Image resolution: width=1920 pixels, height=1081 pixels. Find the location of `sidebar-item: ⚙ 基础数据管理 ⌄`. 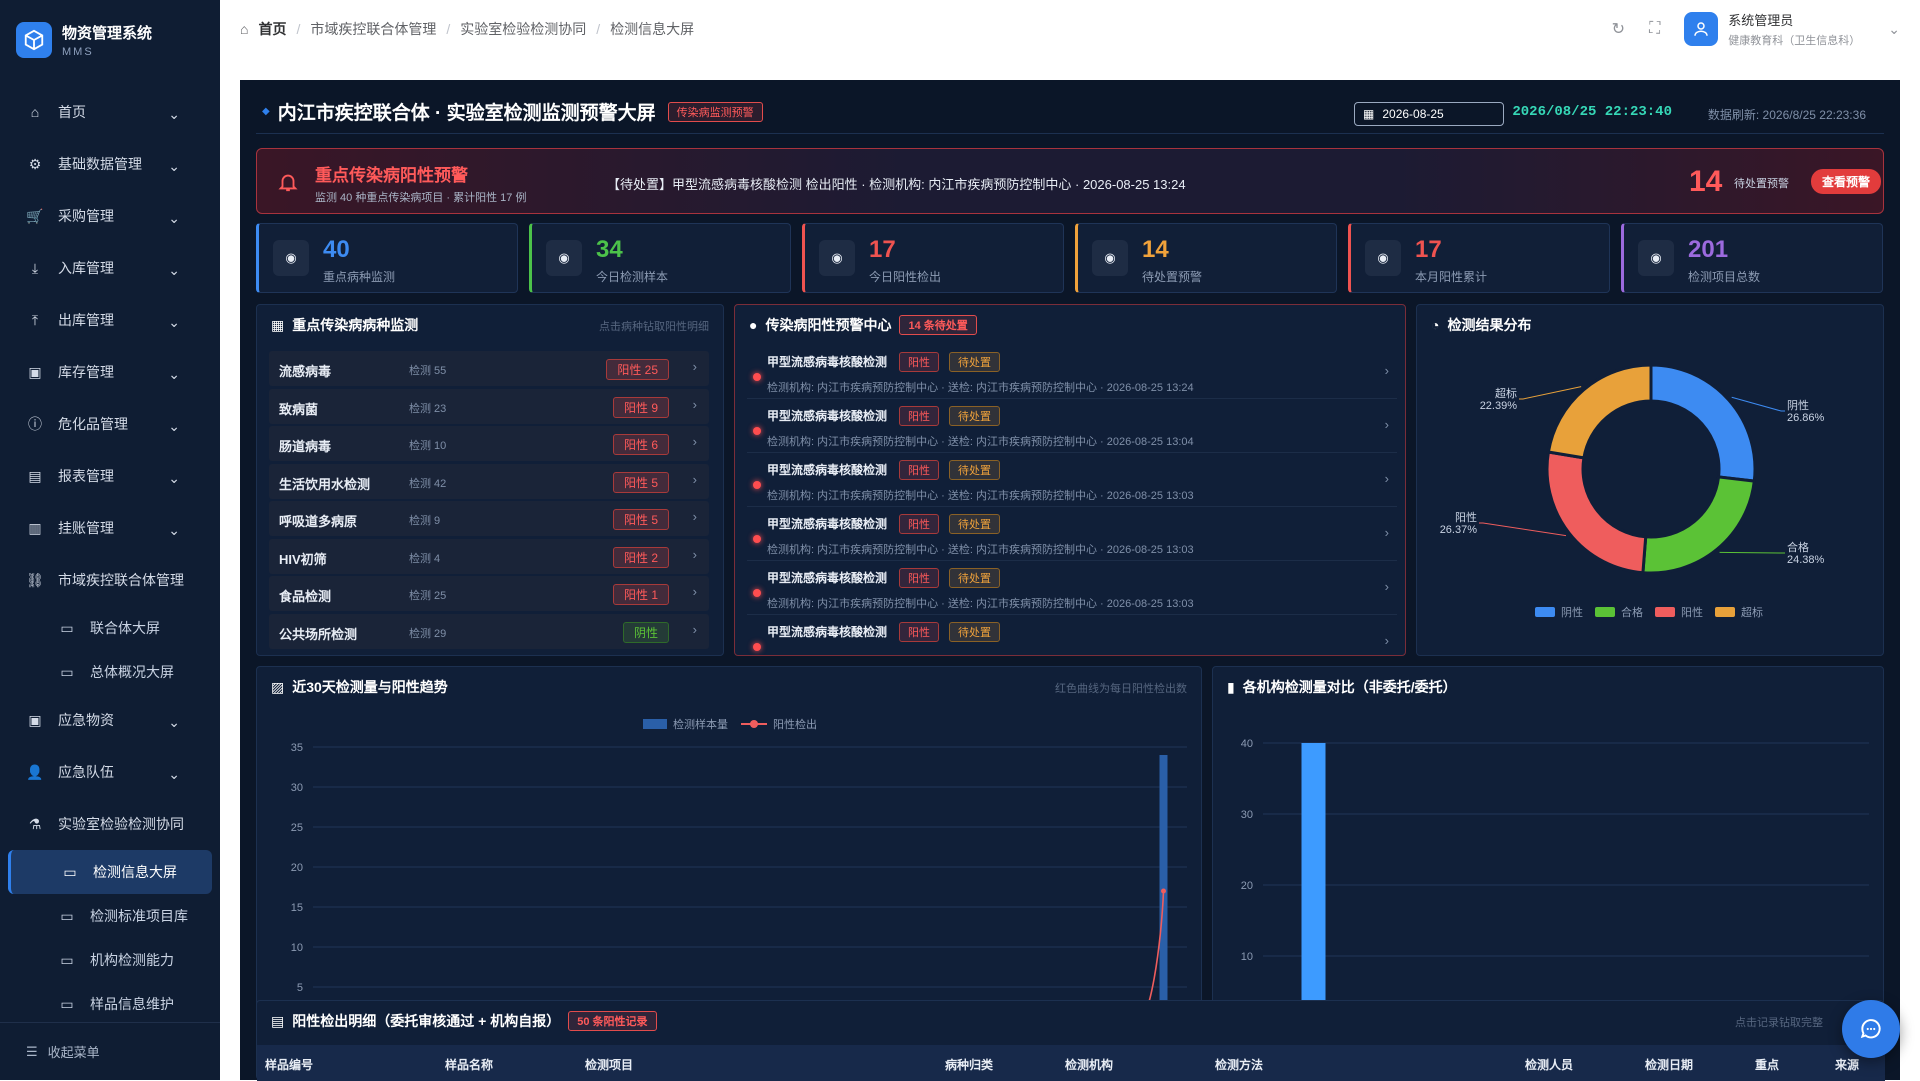

sidebar-item: ⚙ 基础数据管理 ⌄ is located at coordinates (110, 164).